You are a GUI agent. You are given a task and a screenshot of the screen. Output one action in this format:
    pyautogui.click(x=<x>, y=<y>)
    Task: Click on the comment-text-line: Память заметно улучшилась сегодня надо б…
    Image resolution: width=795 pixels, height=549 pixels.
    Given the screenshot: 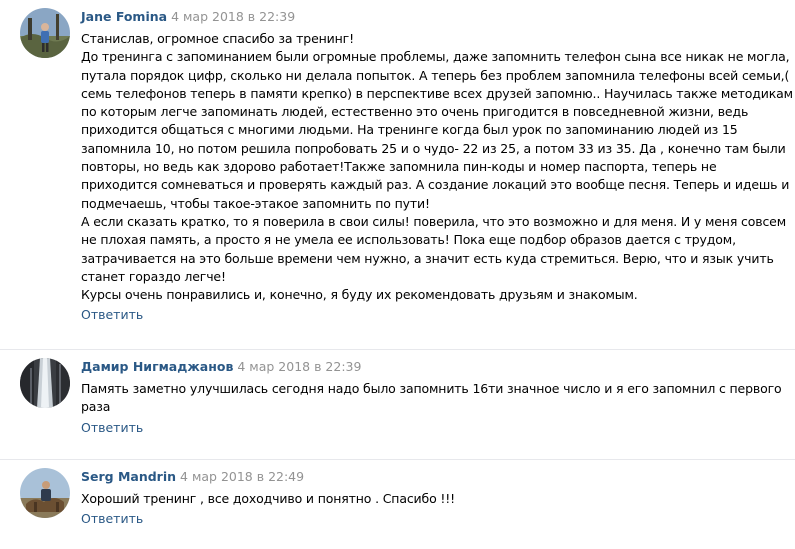 What is the action you would take?
    pyautogui.click(x=431, y=388)
    